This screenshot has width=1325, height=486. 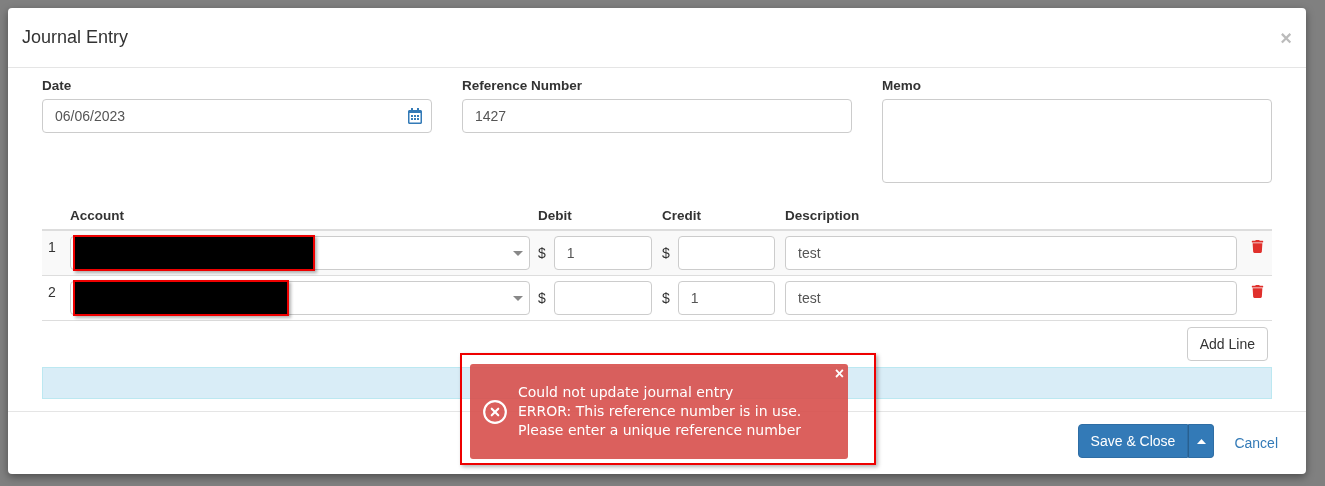 I want to click on debit-field: 1, so click(x=602, y=253).